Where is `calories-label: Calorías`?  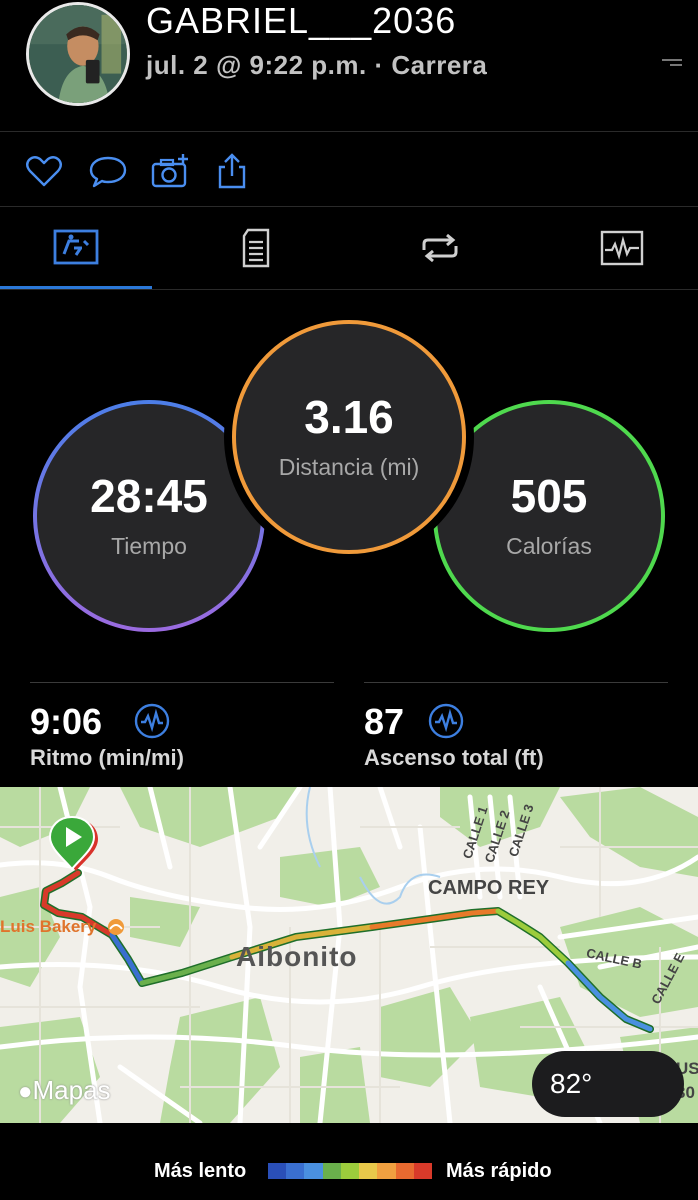 calories-label: Calorías is located at coordinates (549, 545).